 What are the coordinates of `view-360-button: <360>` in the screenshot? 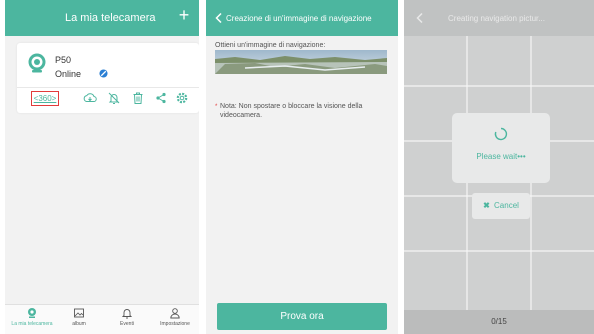 It's located at (45, 98).